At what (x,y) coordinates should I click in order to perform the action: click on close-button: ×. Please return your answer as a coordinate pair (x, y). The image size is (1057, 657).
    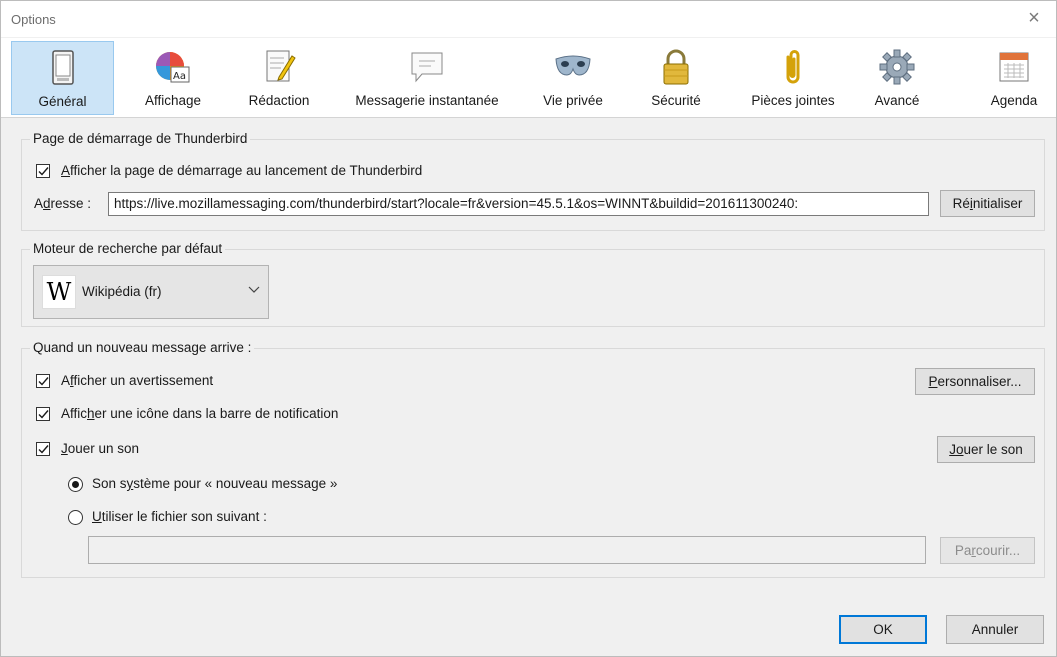
    Looking at the image, I should click on (1034, 19).